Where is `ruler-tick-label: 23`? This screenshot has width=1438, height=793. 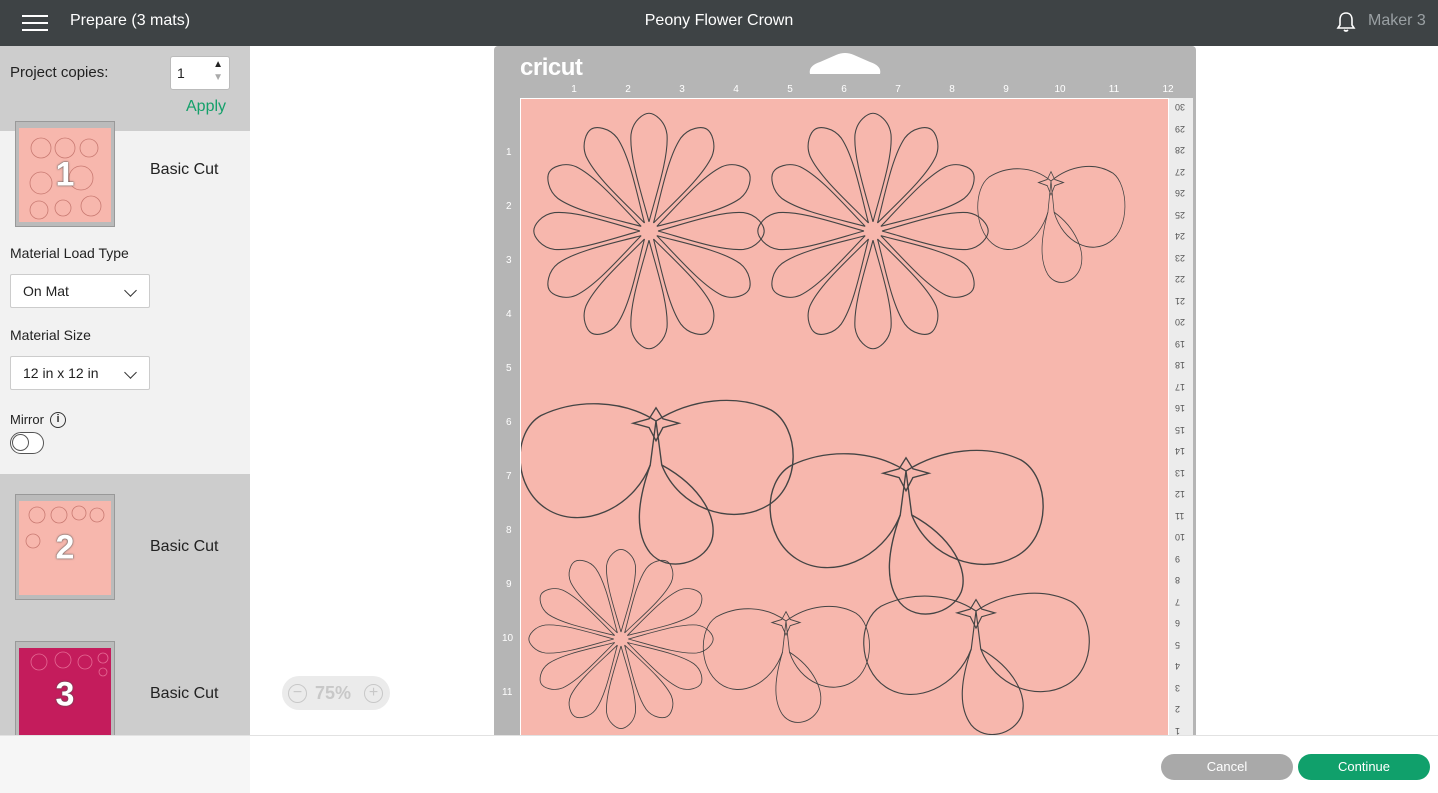 ruler-tick-label: 23 is located at coordinates (1180, 257).